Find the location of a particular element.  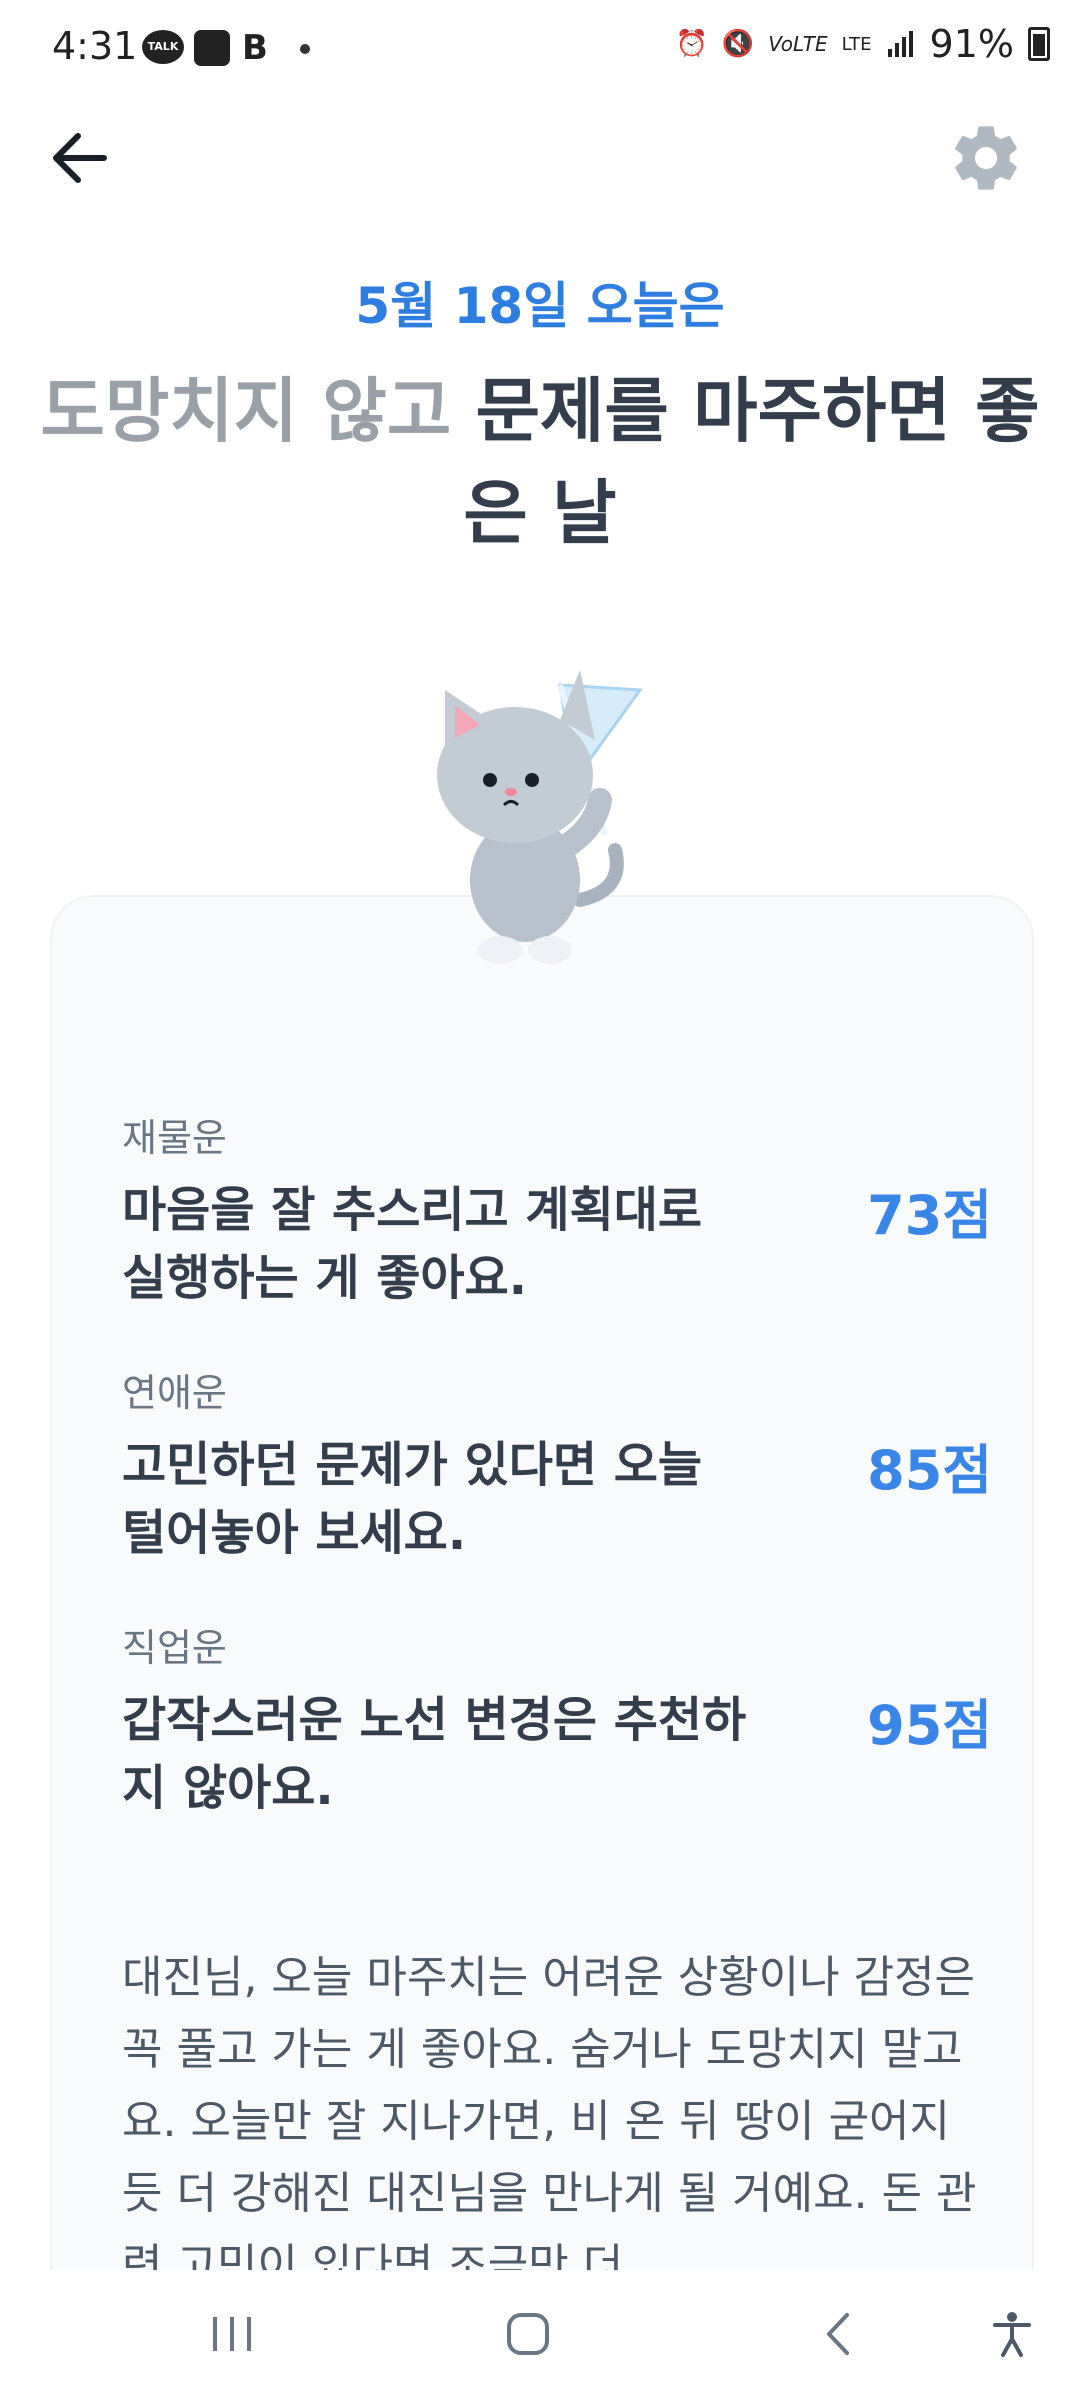

fortune-score: 95점 is located at coordinates (929, 1725).